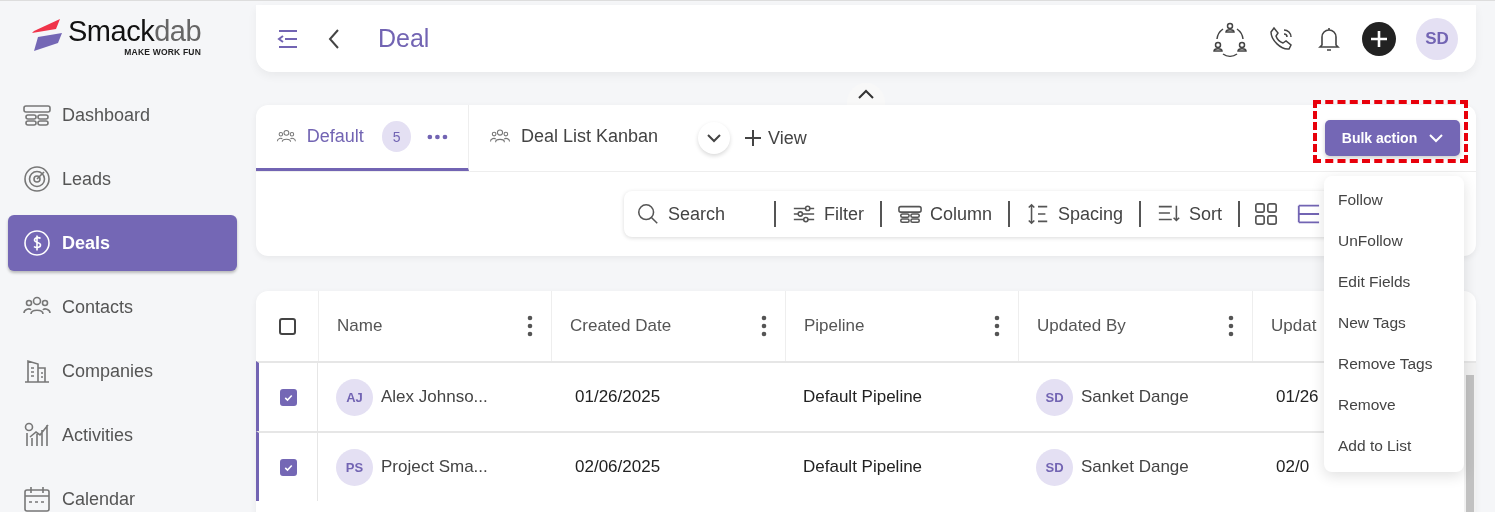 The image size is (1495, 512). What do you see at coordinates (1190, 214) in the screenshot?
I see `toolbar-button: Sort` at bounding box center [1190, 214].